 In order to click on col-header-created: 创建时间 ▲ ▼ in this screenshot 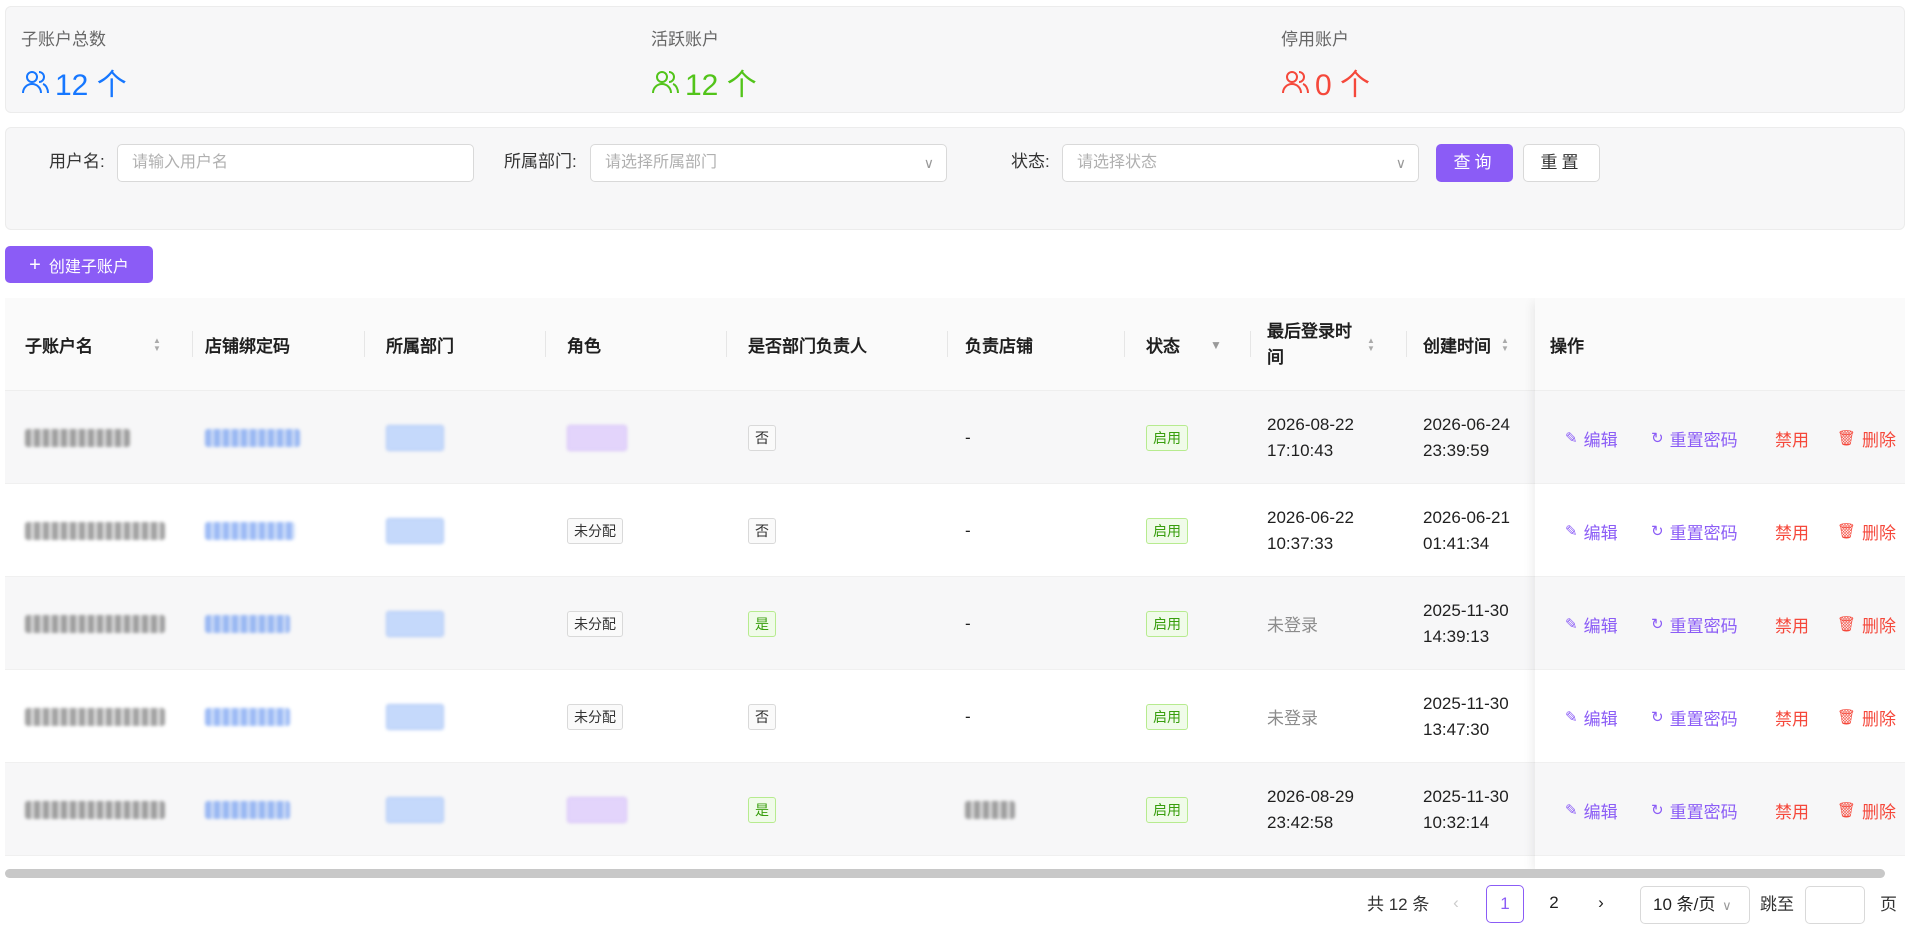, I will do `click(1478, 344)`.